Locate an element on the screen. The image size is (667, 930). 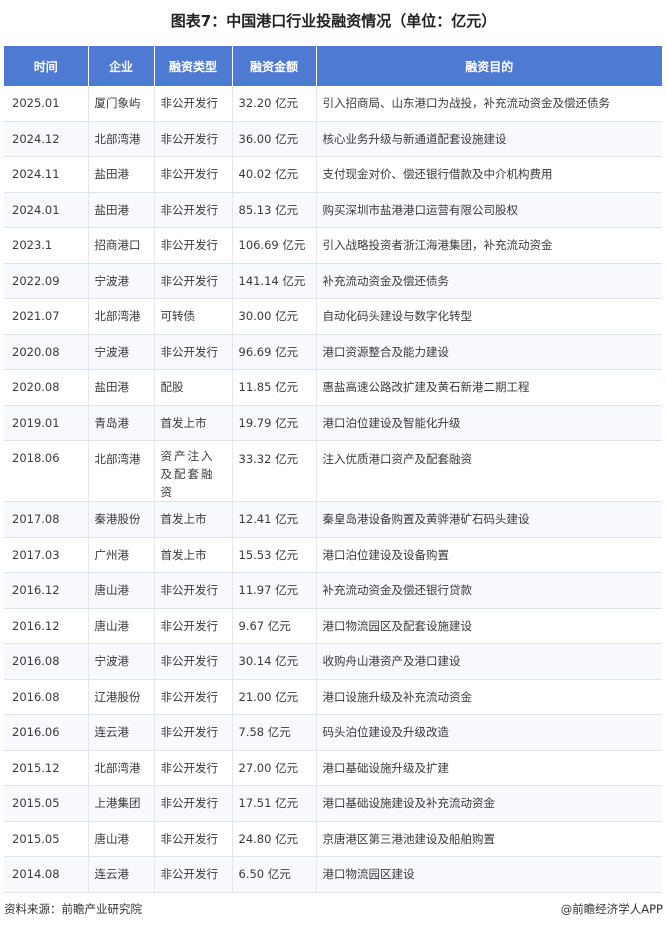
cell-financing-amount: 15.53 亿元 is located at coordinates (274, 555).